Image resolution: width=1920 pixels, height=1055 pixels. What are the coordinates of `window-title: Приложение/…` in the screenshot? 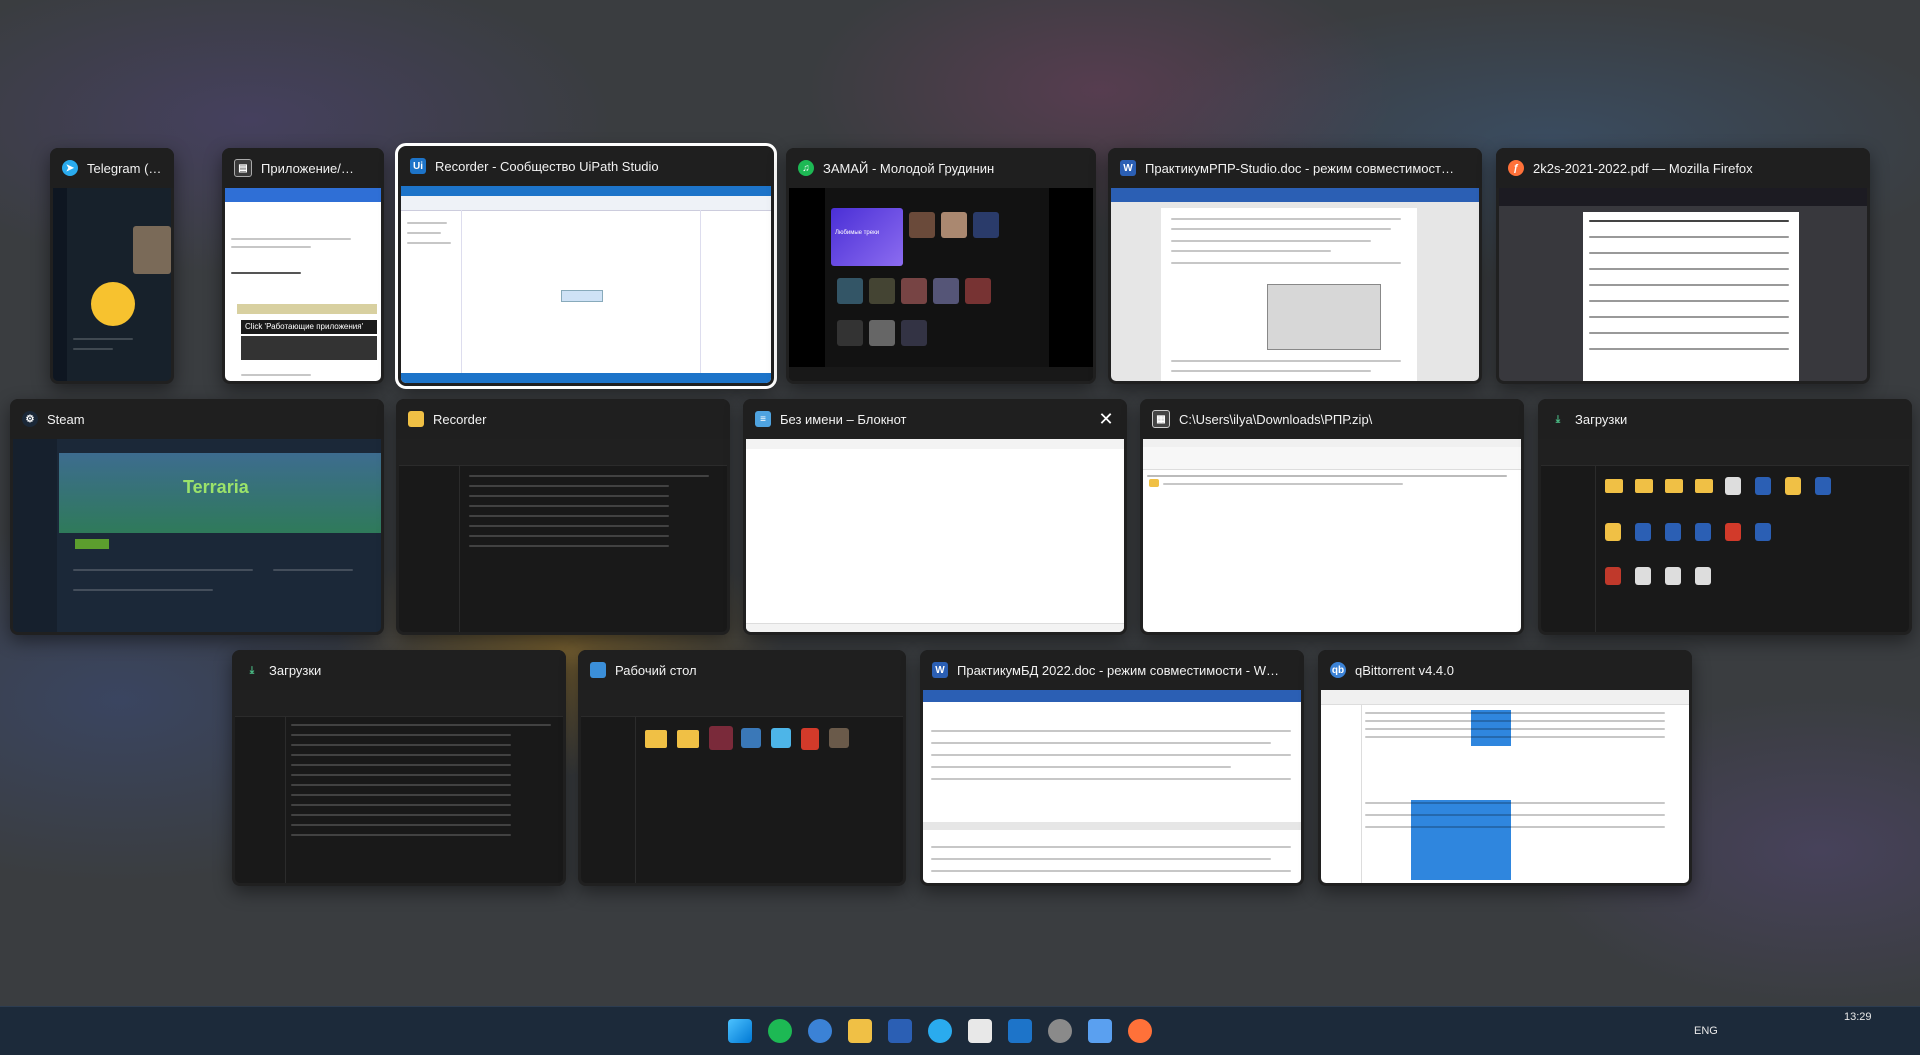 It's located at (307, 168).